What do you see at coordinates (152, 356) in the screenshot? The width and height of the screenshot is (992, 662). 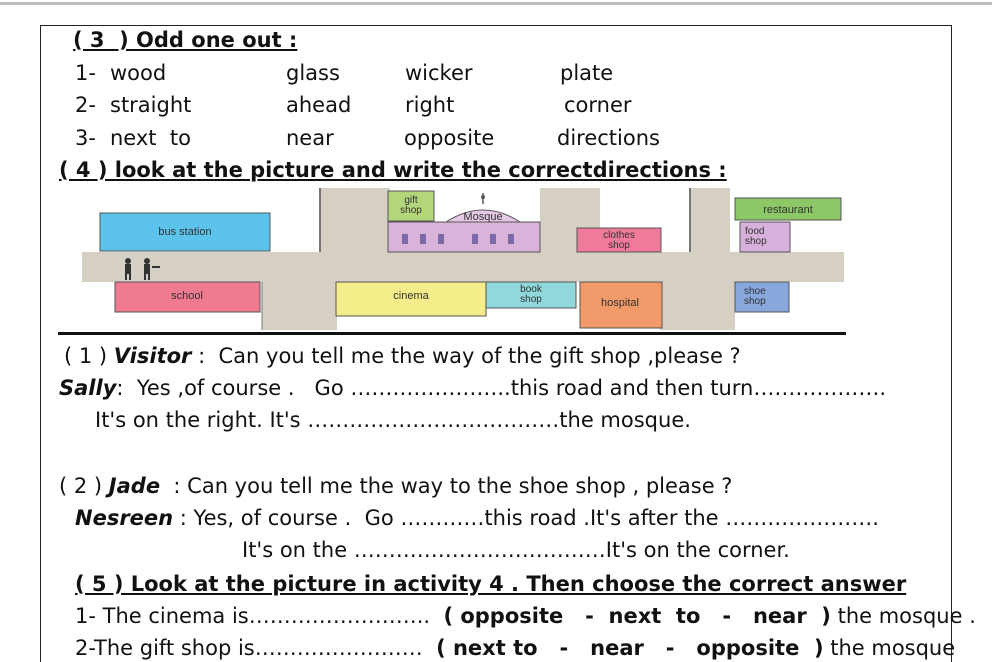 I see `dialogue1-speaker1: Visitor` at bounding box center [152, 356].